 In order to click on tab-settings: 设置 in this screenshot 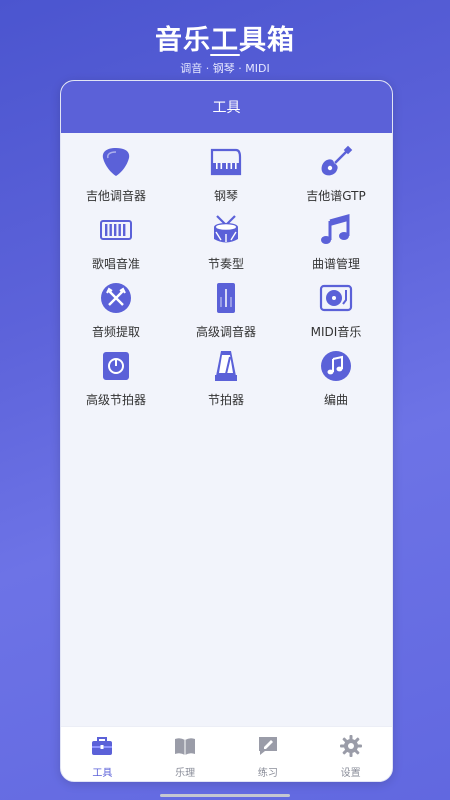, I will do `click(350, 754)`.